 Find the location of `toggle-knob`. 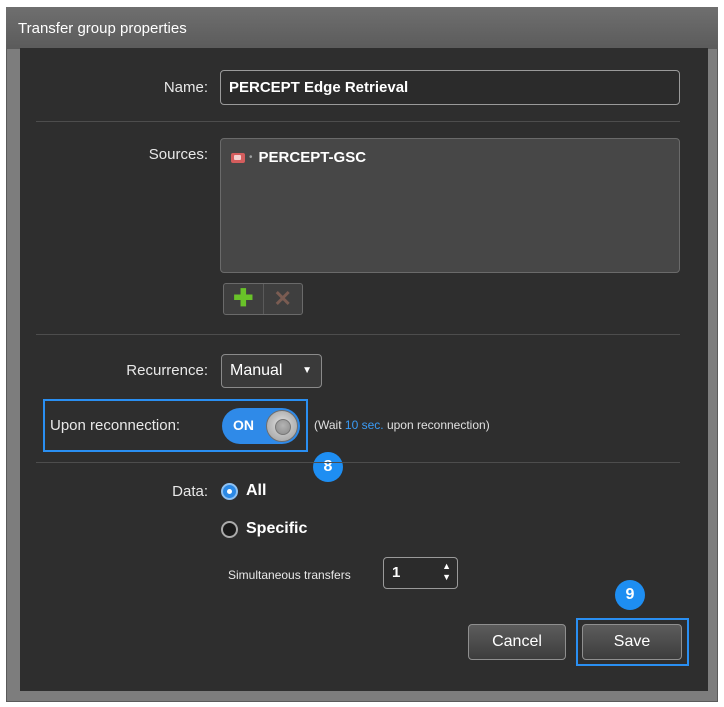

toggle-knob is located at coordinates (282, 426).